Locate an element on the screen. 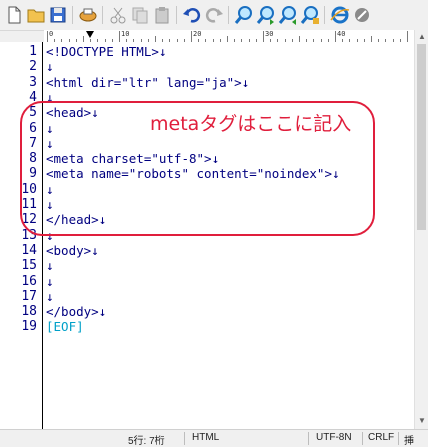 The width and height of the screenshot is (428, 447). newline-type: CRLF is located at coordinates (381, 437).